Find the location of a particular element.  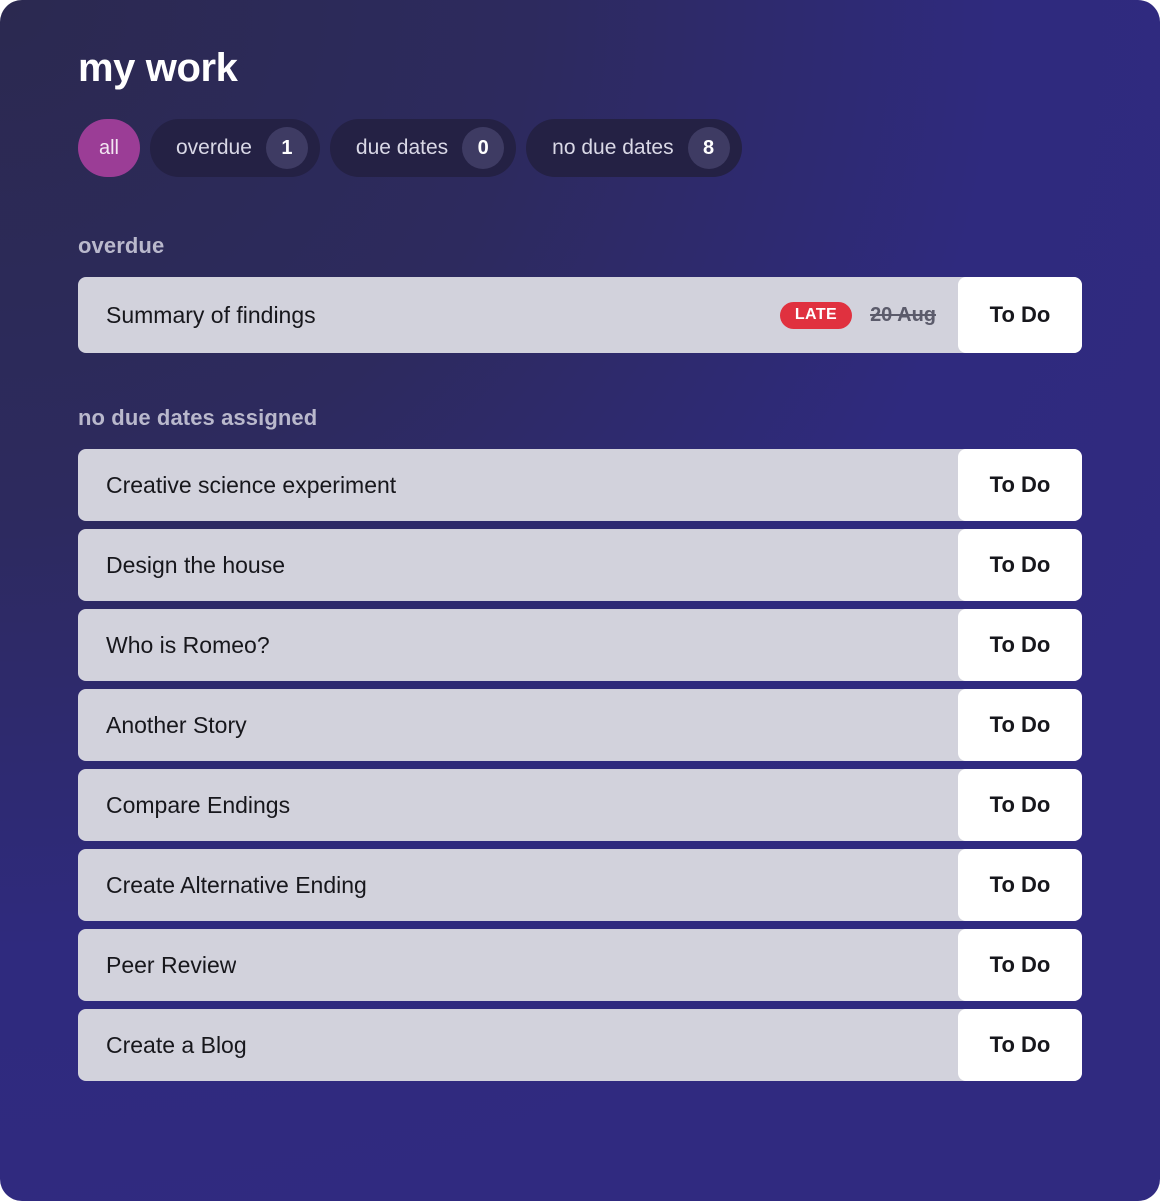

task-title: Compare Endings is located at coordinates (198, 804).